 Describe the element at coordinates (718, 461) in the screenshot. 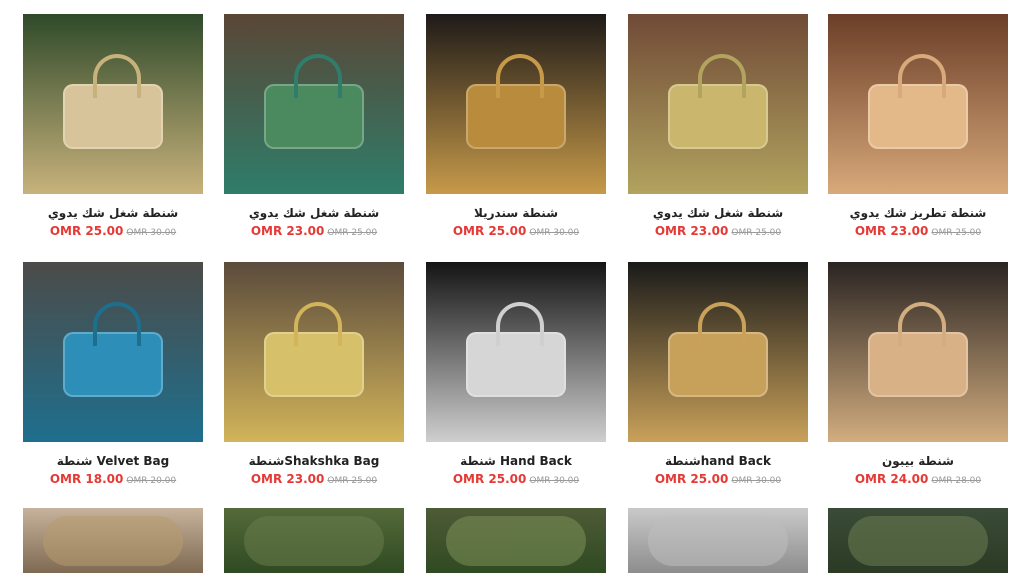

I see `product-title: hand Backشنطة` at that location.